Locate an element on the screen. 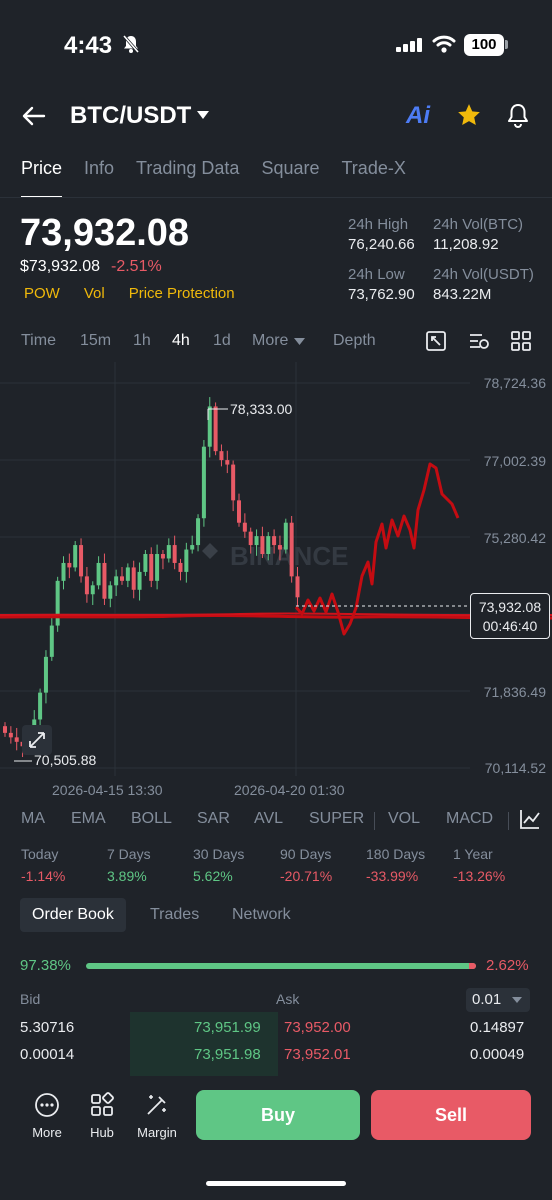 The width and height of the screenshot is (552, 1200). buy-button: Buy is located at coordinates (278, 1115).